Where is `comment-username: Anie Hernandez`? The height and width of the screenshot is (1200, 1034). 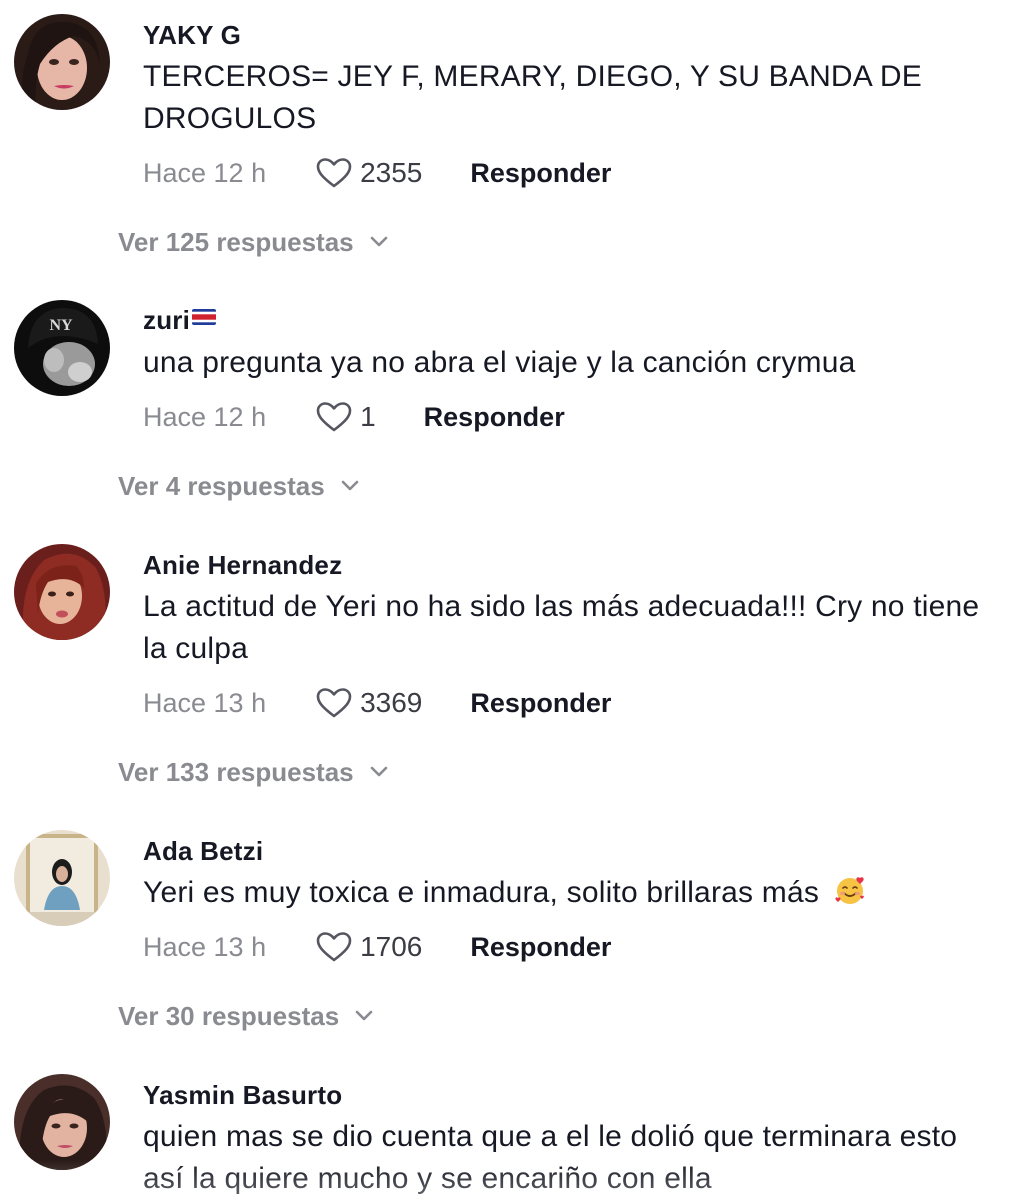
comment-username: Anie Hernandez is located at coordinates (242, 565).